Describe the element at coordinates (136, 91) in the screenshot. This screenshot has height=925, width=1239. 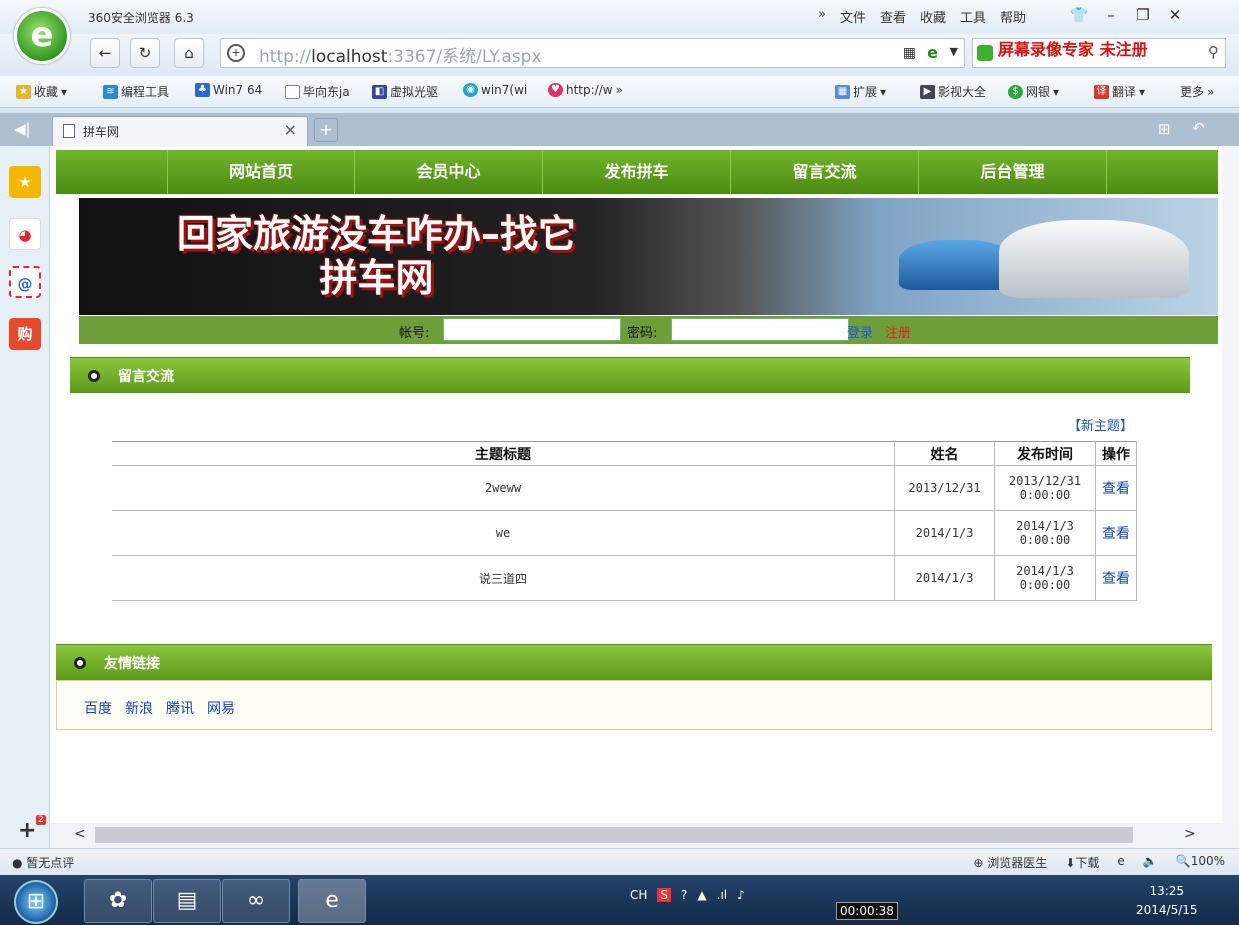
I see `favorite-item: ≋ 编程工具` at that location.